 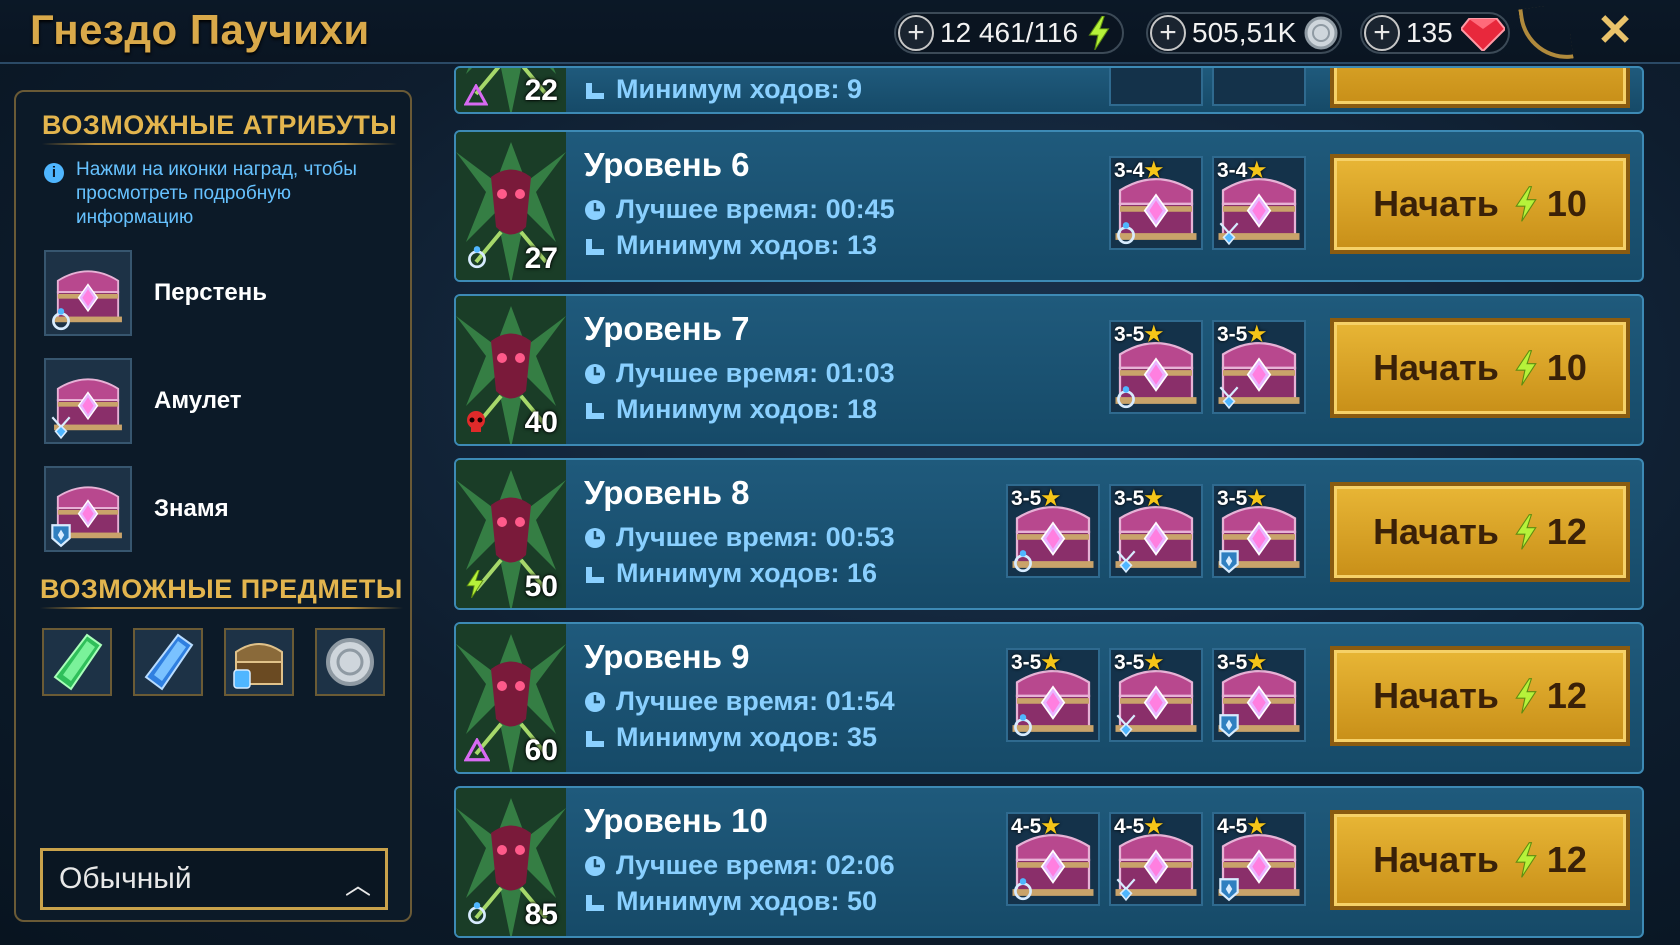 I want to click on spirit-element-icon, so click(x=475, y=584).